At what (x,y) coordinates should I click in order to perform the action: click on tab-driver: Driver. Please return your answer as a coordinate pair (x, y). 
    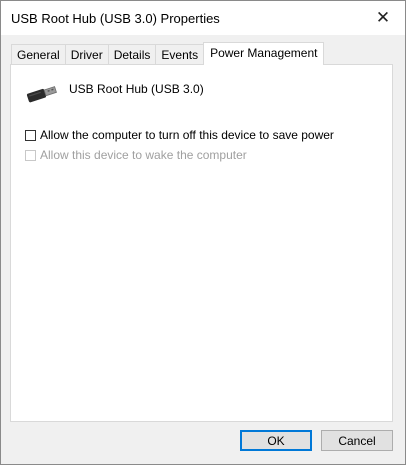
    Looking at the image, I should click on (86, 54).